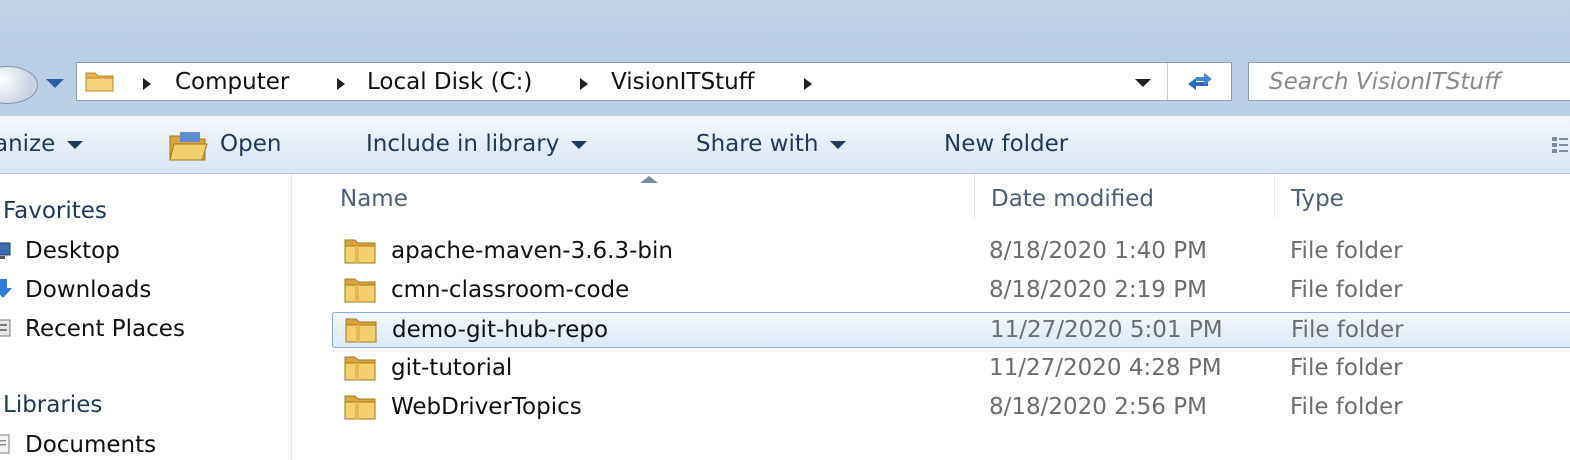  Describe the element at coordinates (55, 83) in the screenshot. I see `recent-pages-icon` at that location.